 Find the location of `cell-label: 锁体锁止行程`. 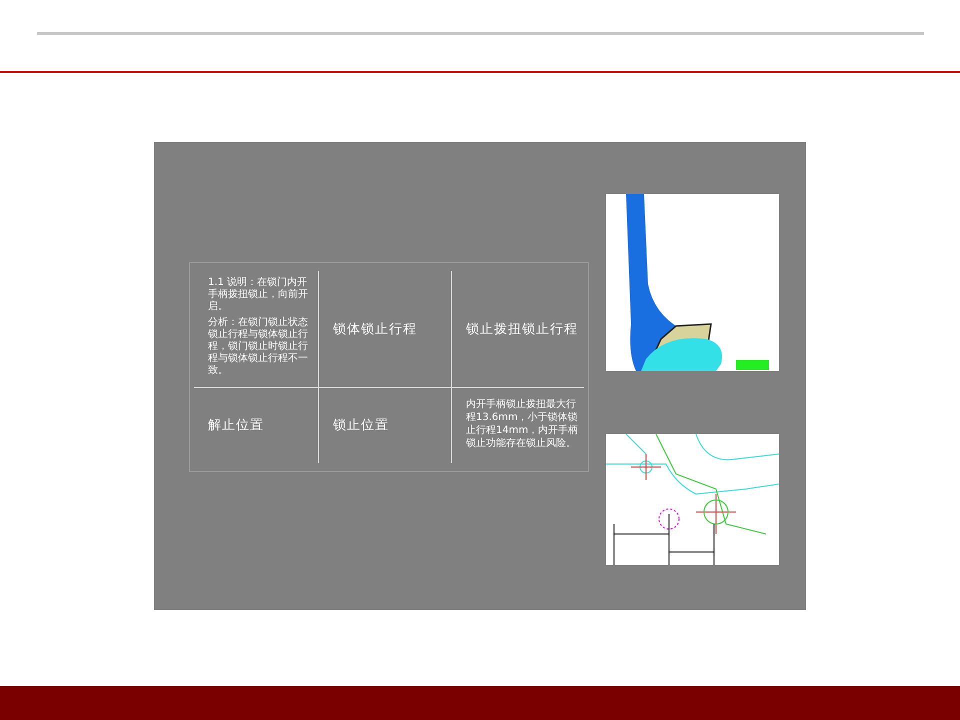

cell-label: 锁体锁止行程 is located at coordinates (375, 329).